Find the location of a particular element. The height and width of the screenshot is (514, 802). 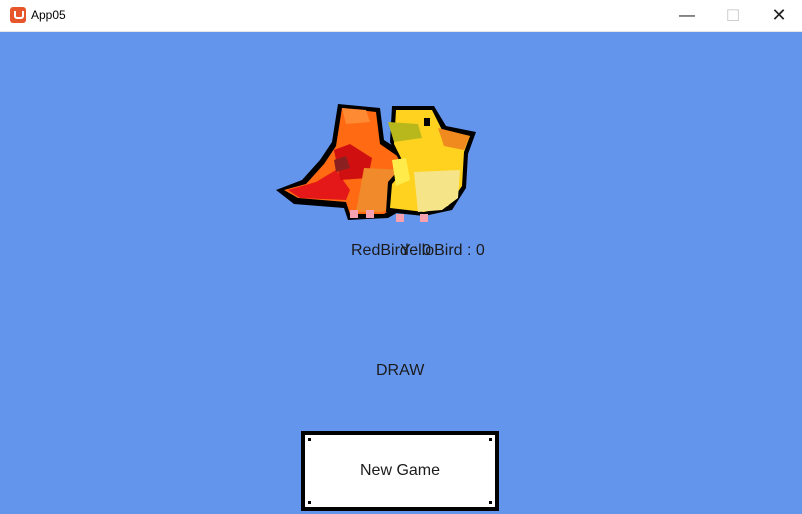

close-button: ✕ is located at coordinates (779, 15).